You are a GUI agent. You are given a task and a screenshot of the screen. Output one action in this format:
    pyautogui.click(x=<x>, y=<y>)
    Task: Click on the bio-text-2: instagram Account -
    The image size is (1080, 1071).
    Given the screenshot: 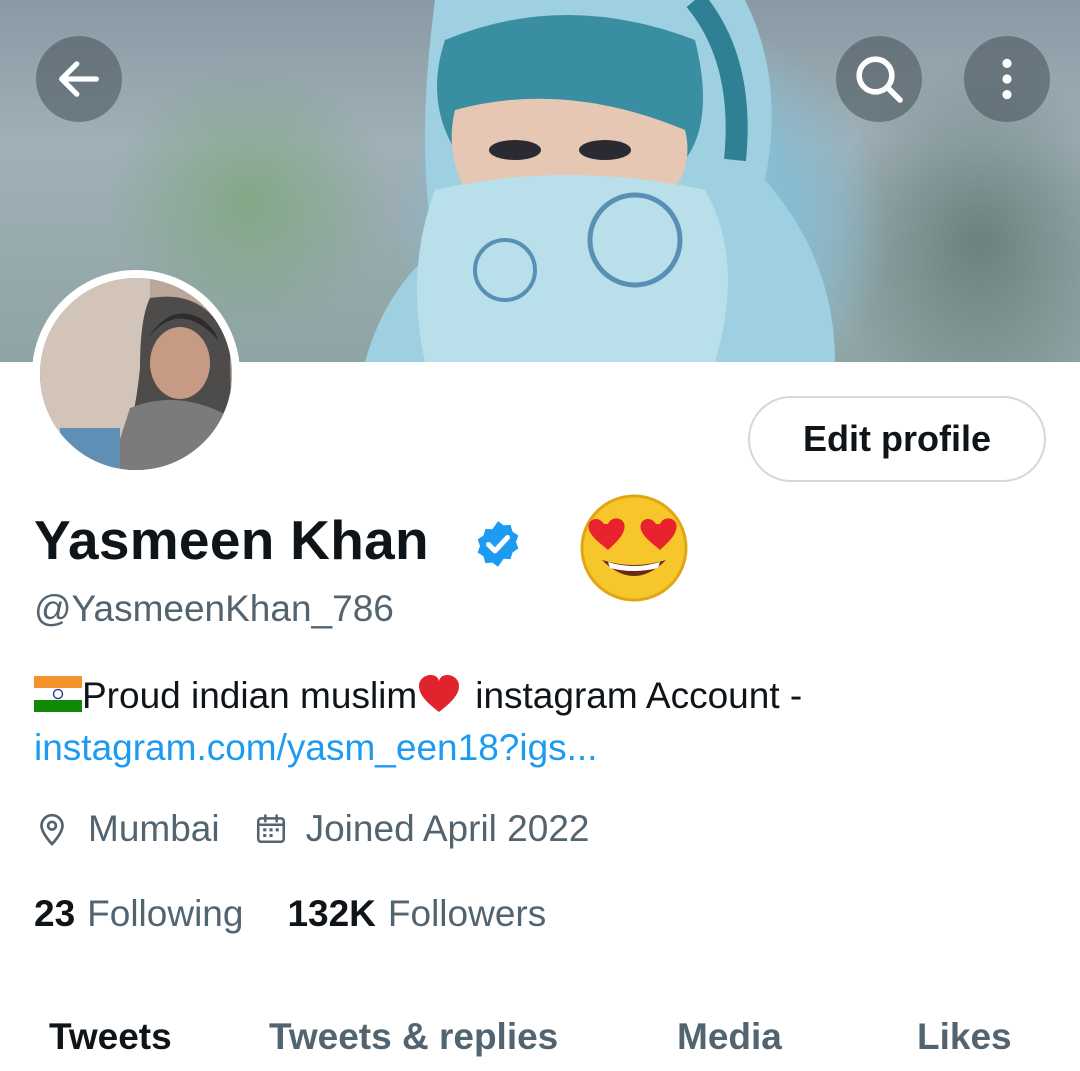 What is the action you would take?
    pyautogui.click(x=639, y=695)
    